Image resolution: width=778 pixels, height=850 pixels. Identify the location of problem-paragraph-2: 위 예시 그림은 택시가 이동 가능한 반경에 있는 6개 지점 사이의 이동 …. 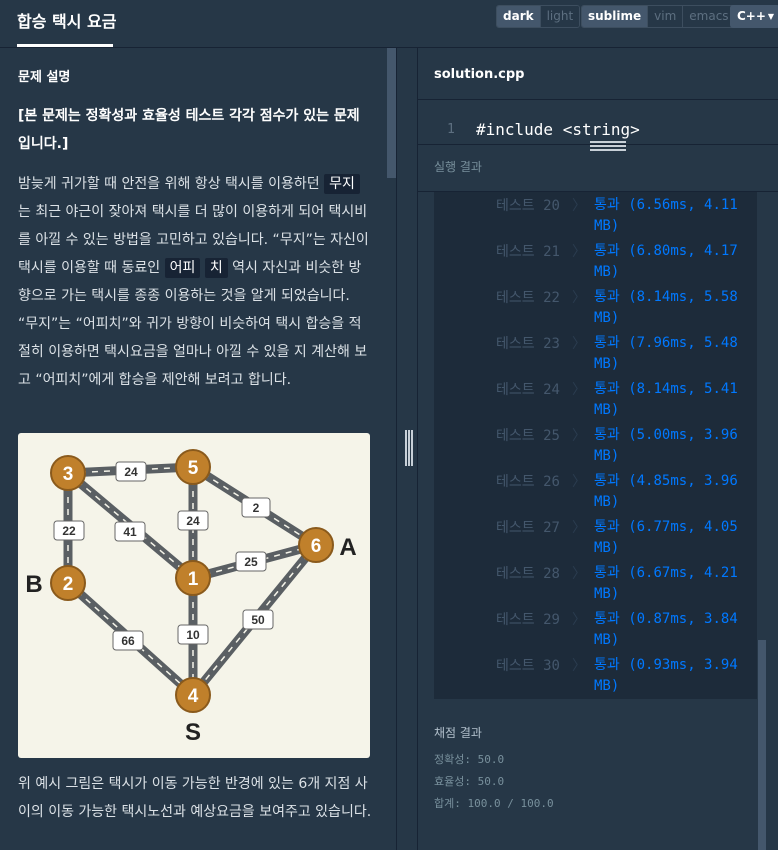
(195, 798).